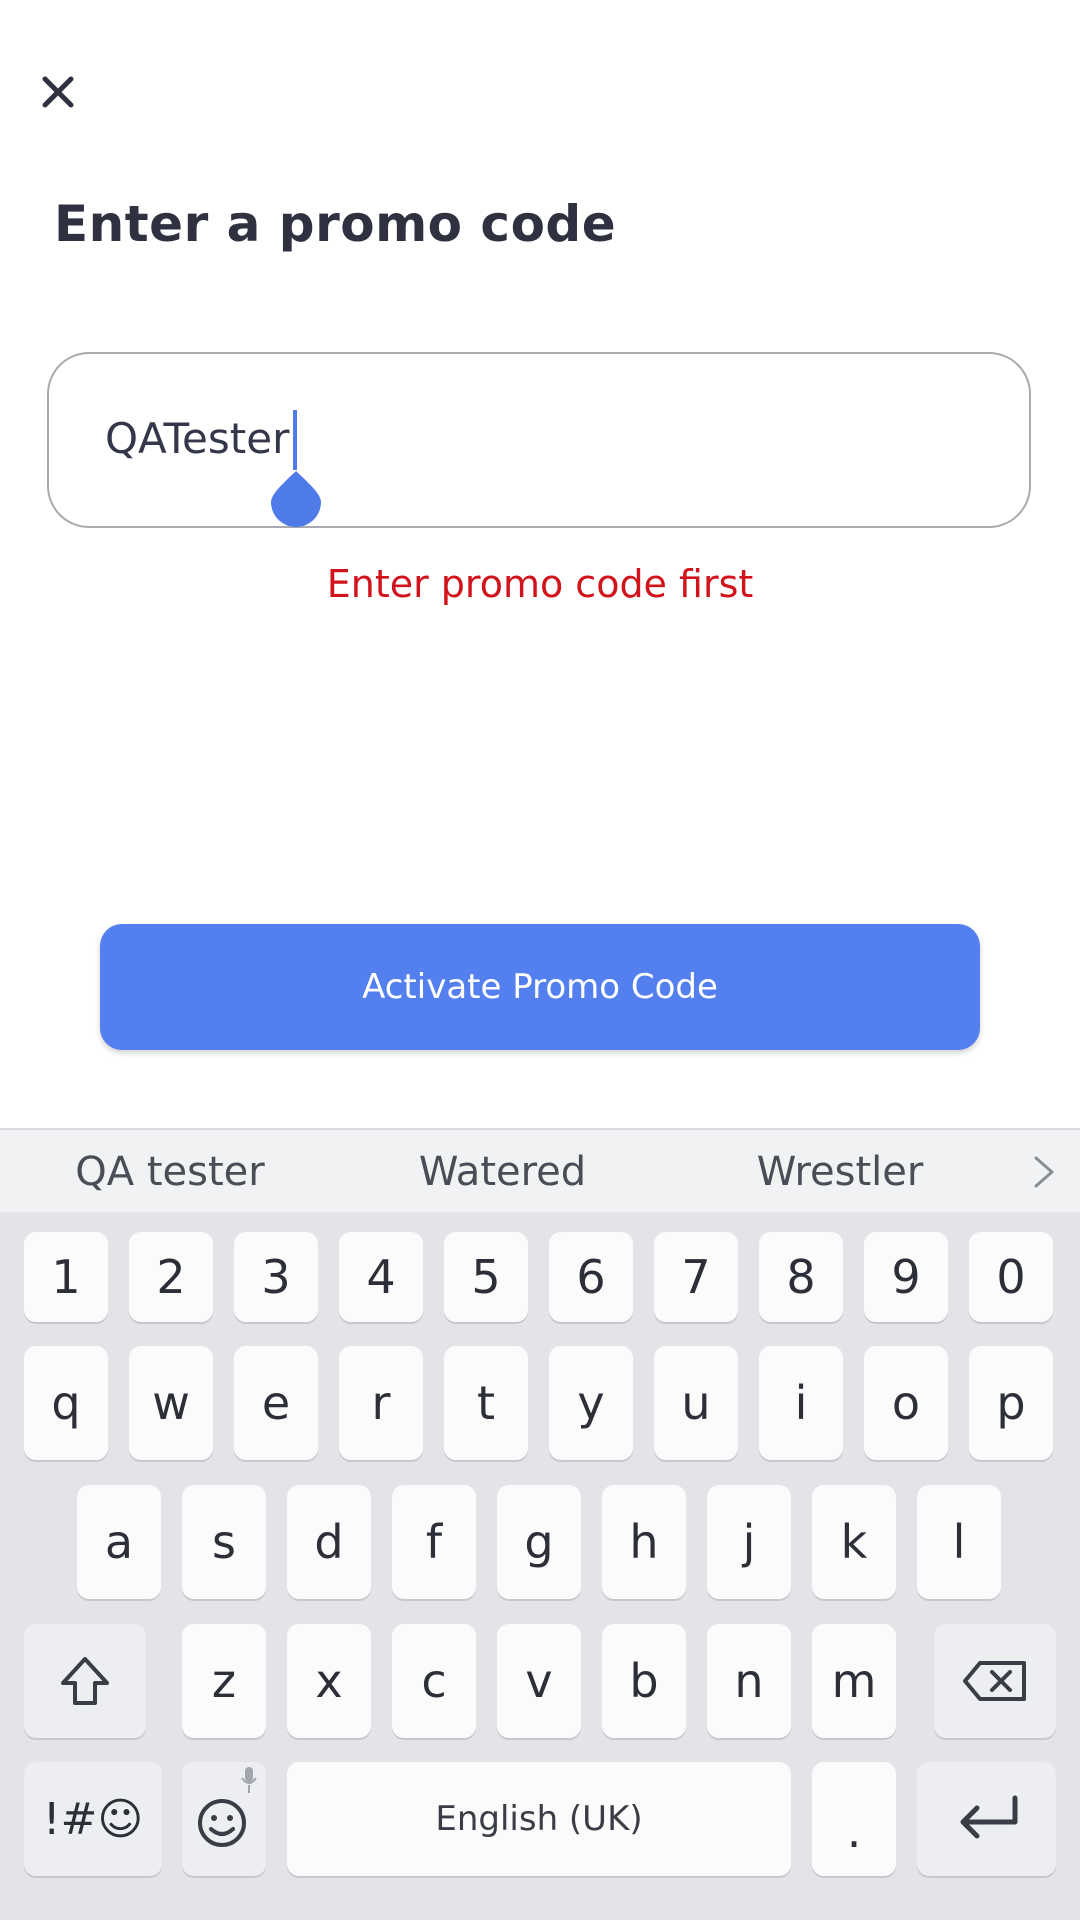 The image size is (1080, 1920). I want to click on shift-key, so click(85, 1681).